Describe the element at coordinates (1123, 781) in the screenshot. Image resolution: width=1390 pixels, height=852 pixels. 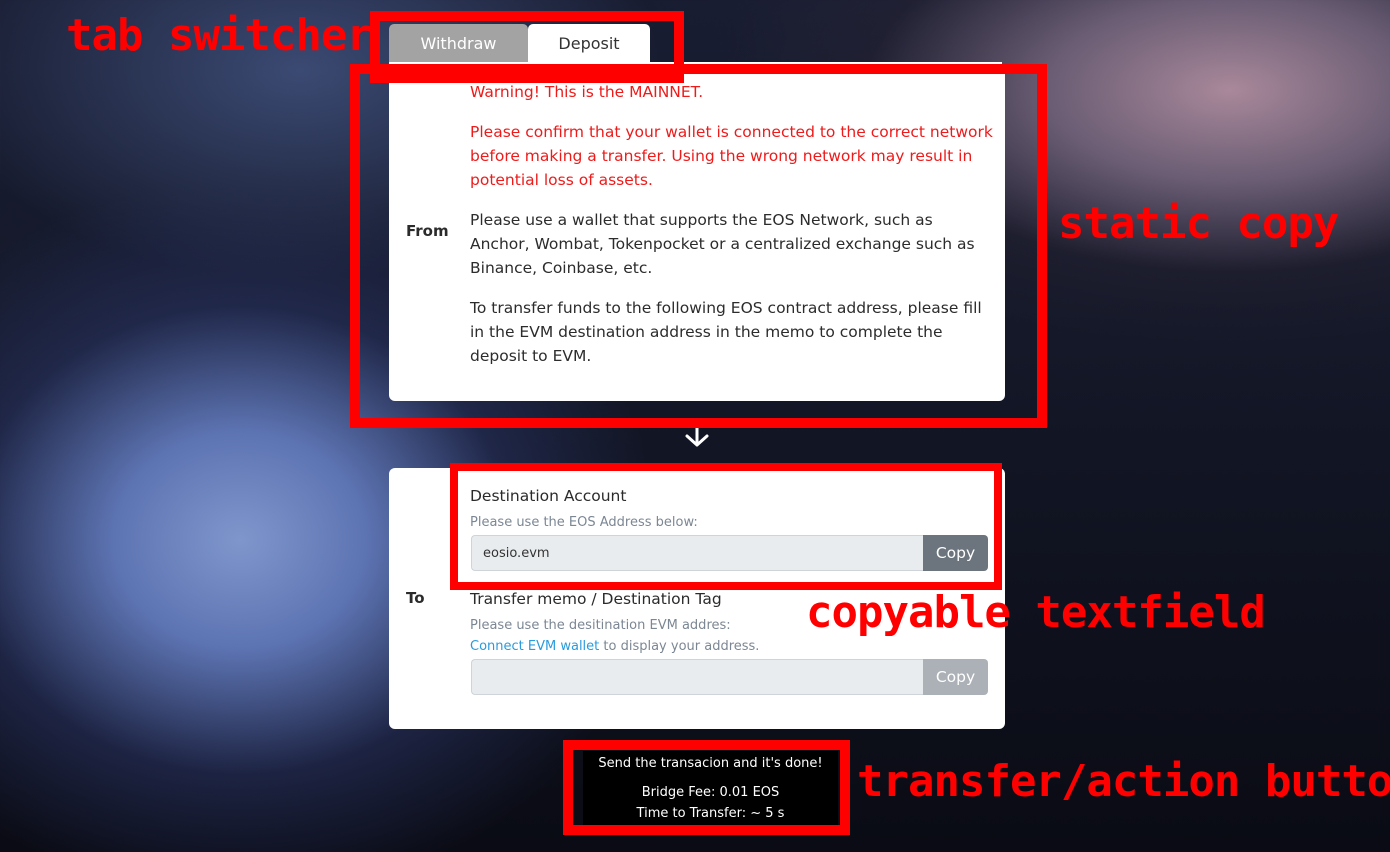
I see `annotation-label-action-button: transfer/action button` at that location.